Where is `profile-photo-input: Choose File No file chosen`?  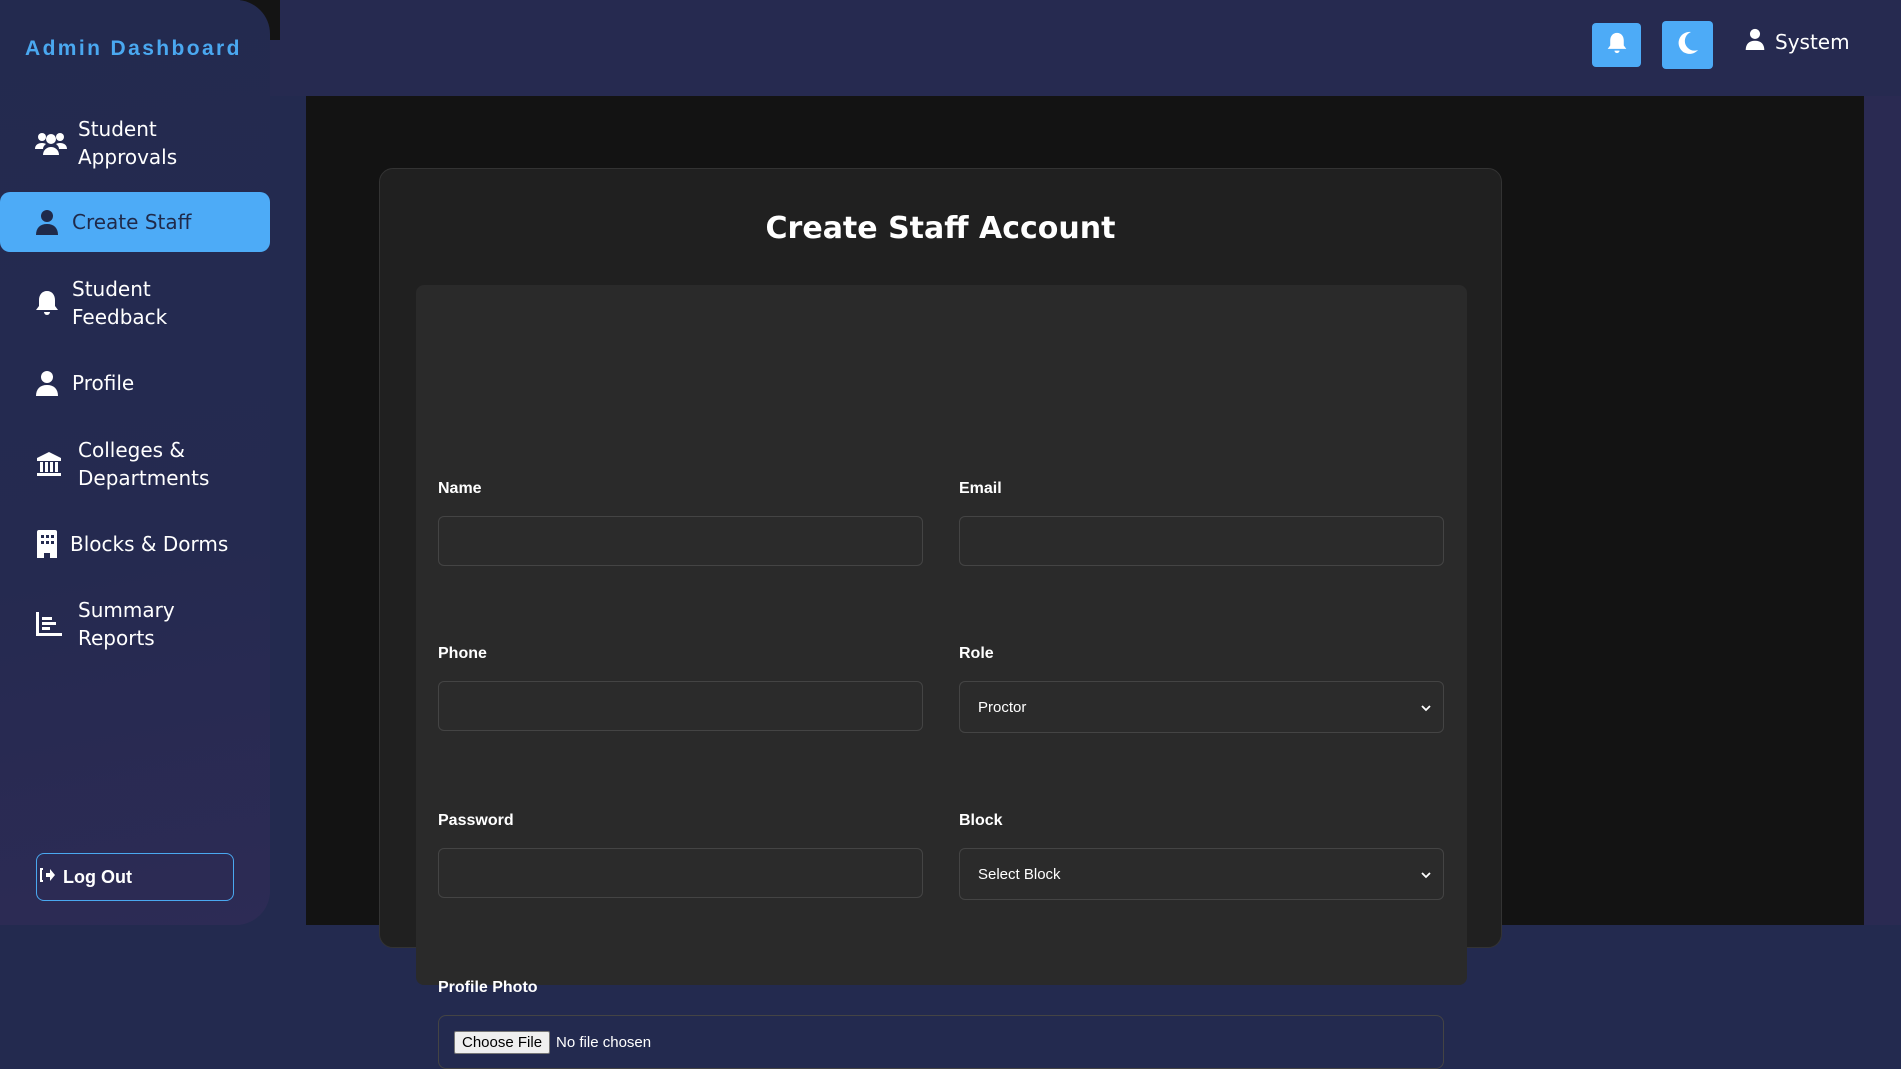
profile-photo-input: Choose File No file chosen is located at coordinates (941, 1042).